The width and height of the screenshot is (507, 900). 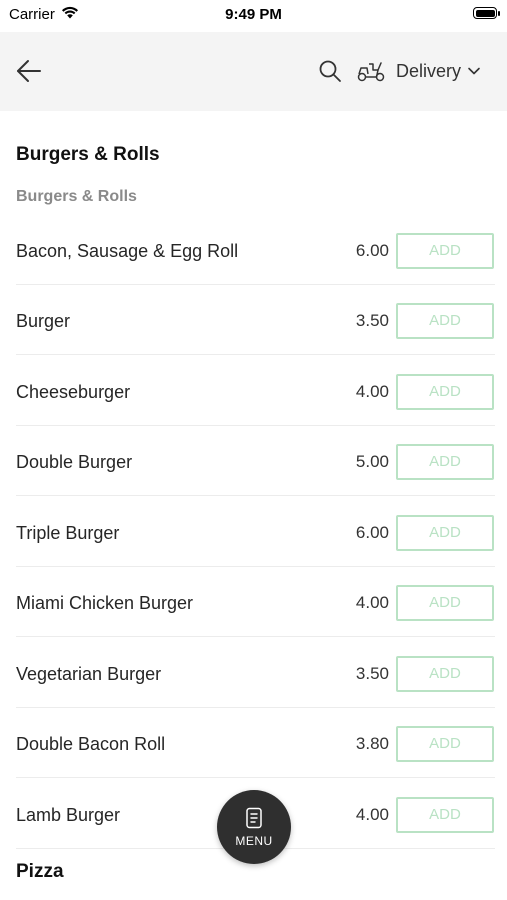 What do you see at coordinates (253, 71) in the screenshot?
I see `top-nav-bar: Delivery` at bounding box center [253, 71].